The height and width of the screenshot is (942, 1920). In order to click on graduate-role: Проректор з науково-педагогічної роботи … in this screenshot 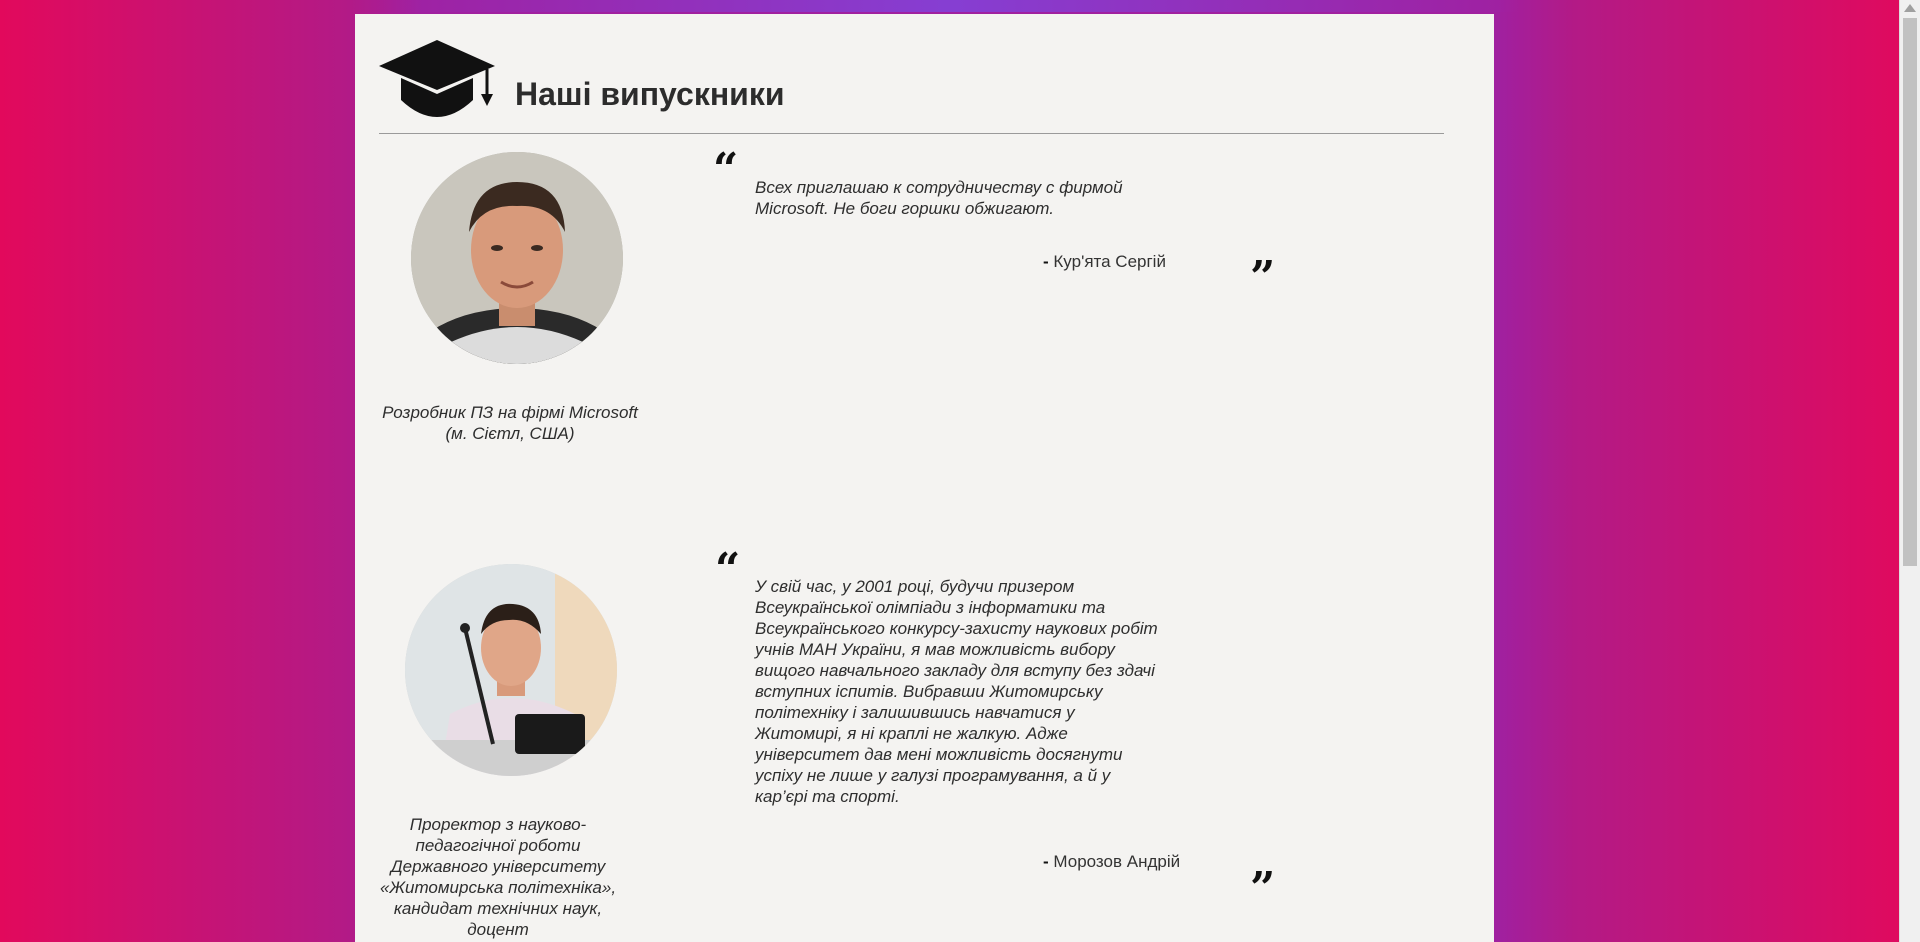, I will do `click(498, 877)`.